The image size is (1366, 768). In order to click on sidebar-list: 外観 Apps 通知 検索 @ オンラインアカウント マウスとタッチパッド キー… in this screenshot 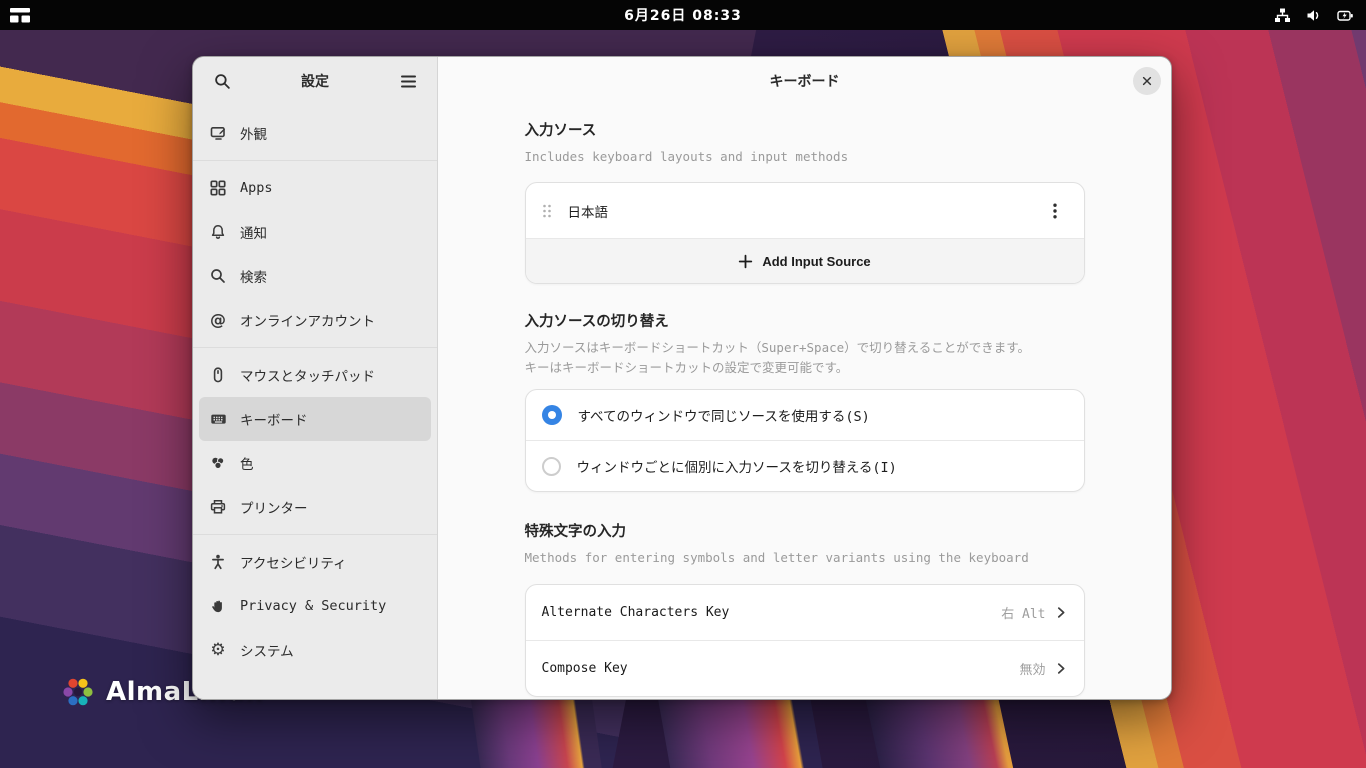, I will do `click(315, 388)`.